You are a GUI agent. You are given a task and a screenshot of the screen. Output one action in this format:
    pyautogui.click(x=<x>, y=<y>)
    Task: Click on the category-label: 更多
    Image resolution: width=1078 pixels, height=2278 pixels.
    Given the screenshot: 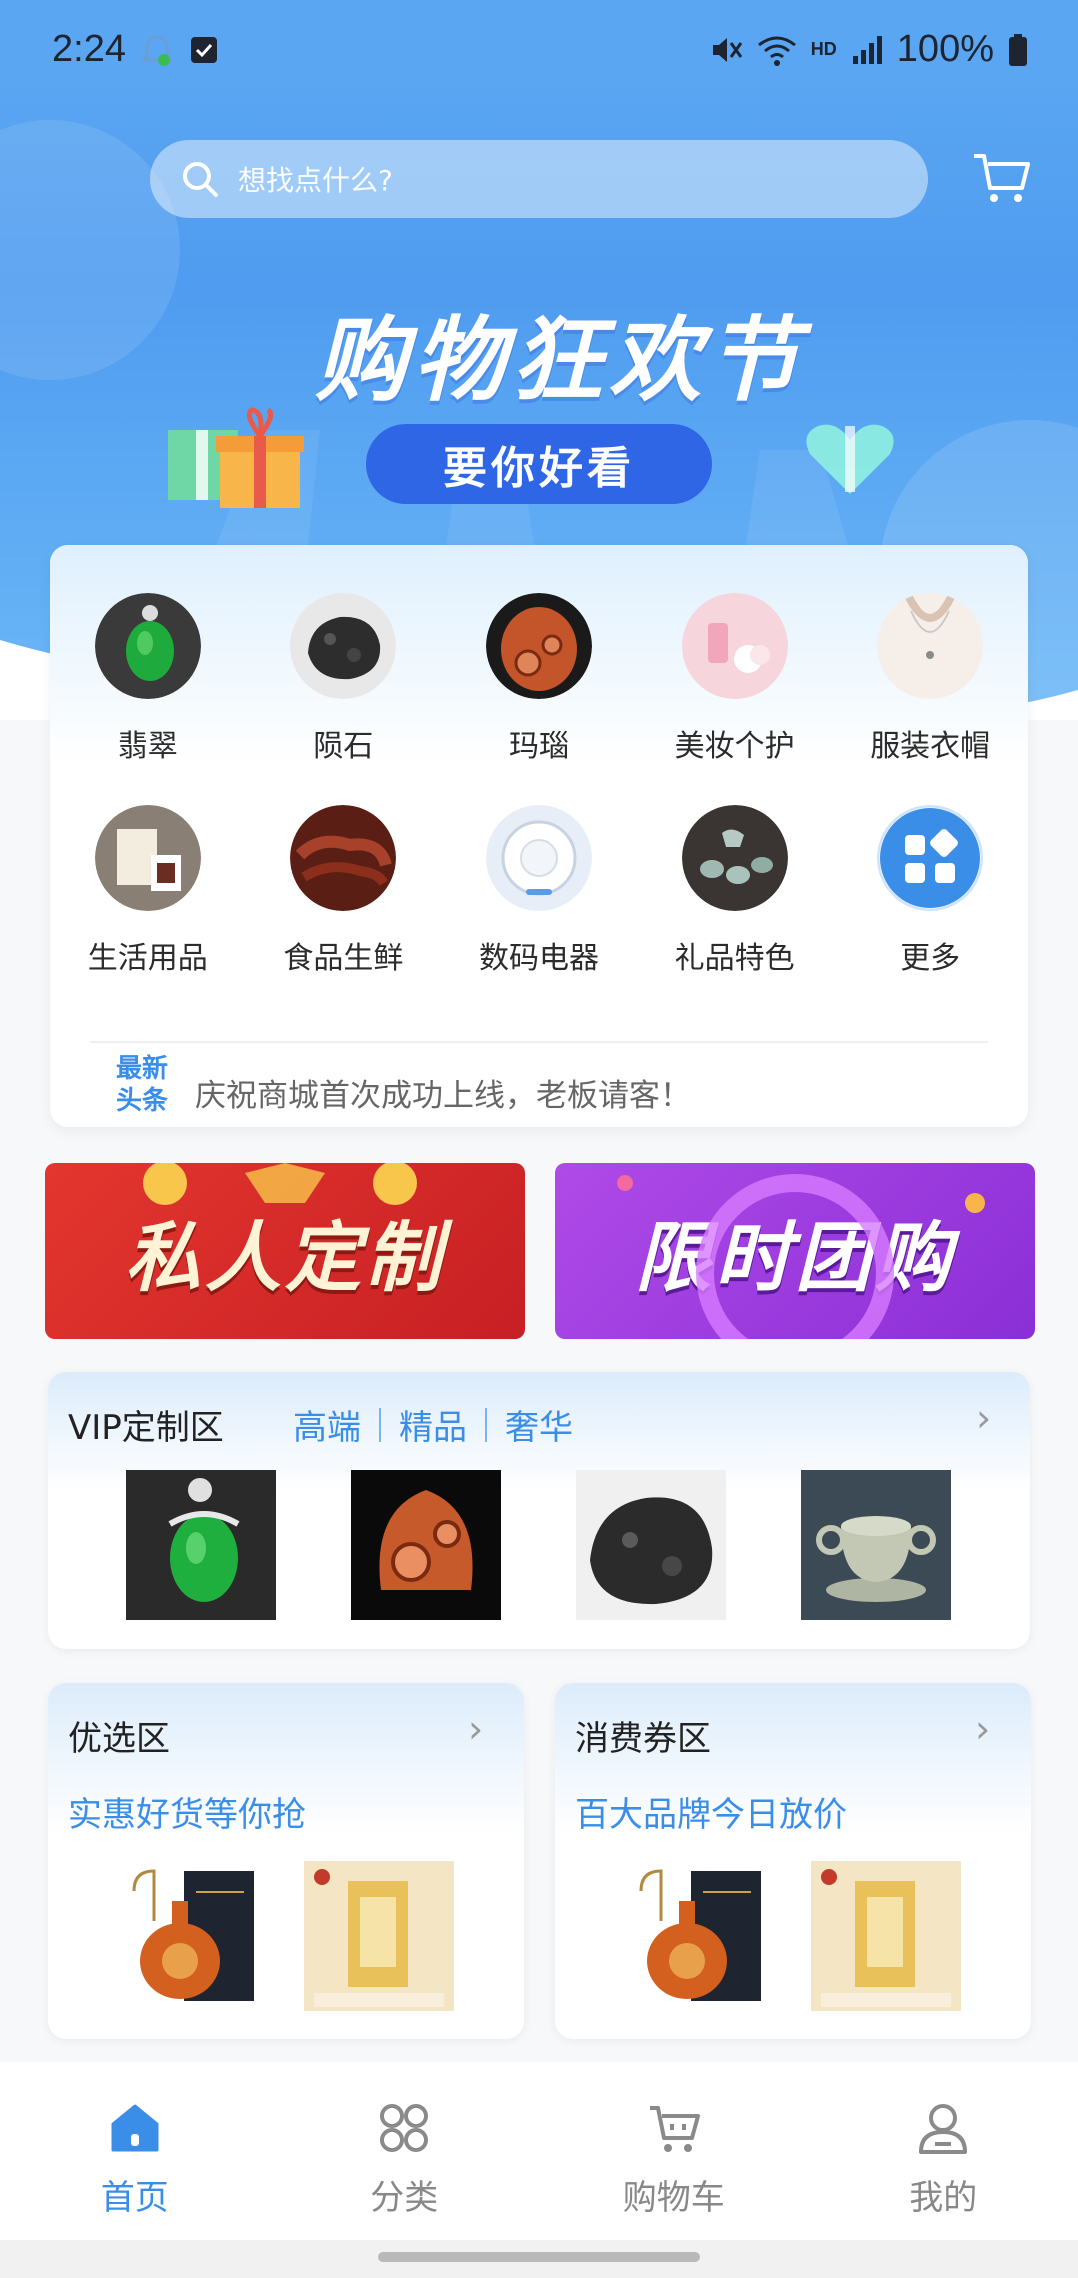 What is the action you would take?
    pyautogui.click(x=930, y=958)
    